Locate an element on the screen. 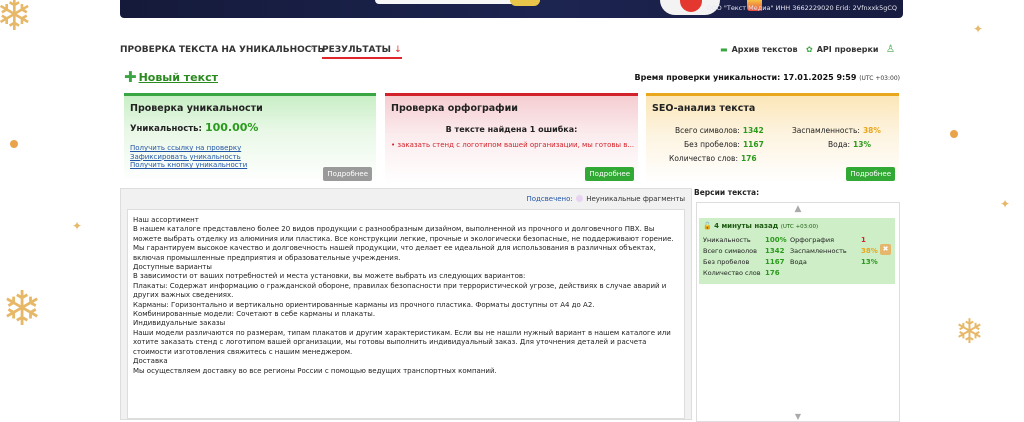 Image resolution: width=1024 pixels, height=422 pixels. highlight-legend: Подсвечено: Неуникальные фрагменты is located at coordinates (605, 199).